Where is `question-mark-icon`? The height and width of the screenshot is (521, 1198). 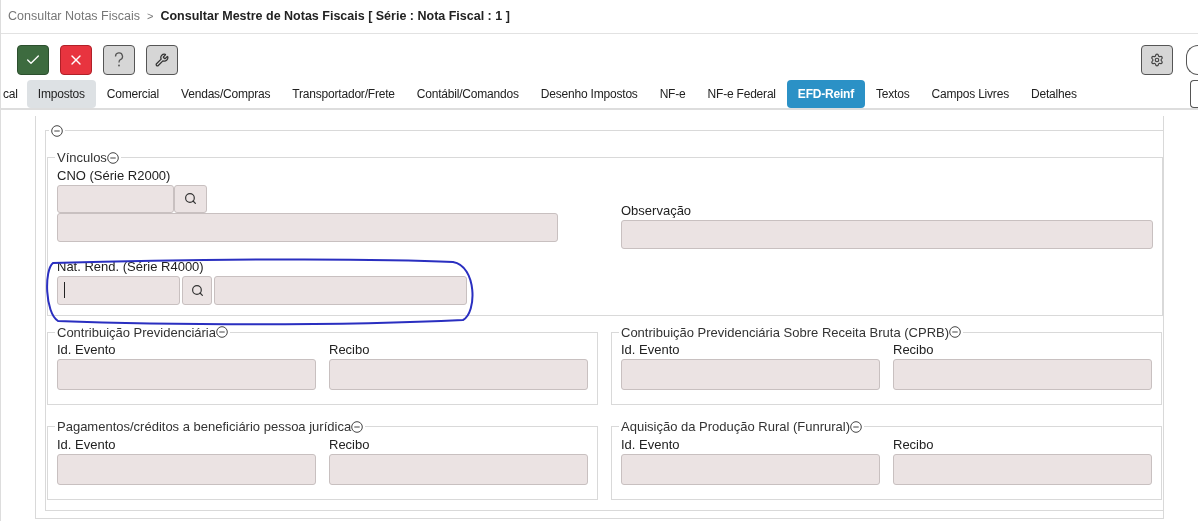
question-mark-icon is located at coordinates (119, 60).